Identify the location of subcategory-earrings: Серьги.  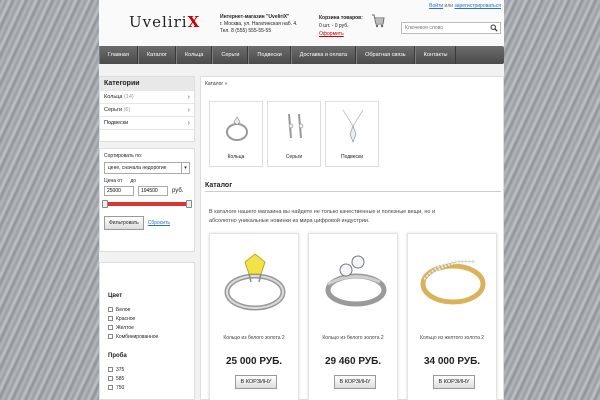
(294, 134).